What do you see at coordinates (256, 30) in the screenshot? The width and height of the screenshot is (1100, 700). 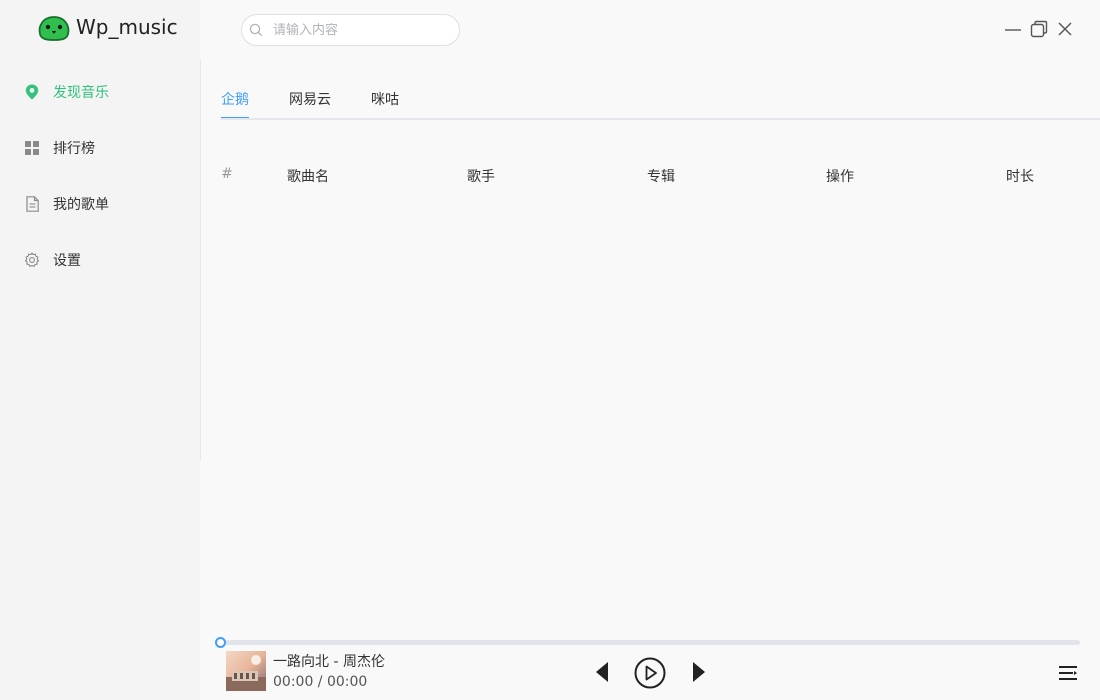 I see `search-icon` at bounding box center [256, 30].